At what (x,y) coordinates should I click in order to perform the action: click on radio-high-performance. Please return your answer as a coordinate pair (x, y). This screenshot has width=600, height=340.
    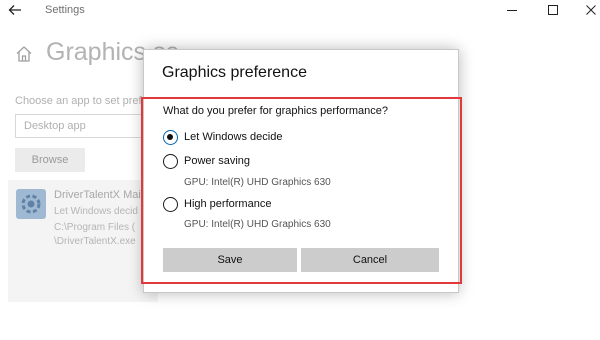
    Looking at the image, I should click on (170, 204).